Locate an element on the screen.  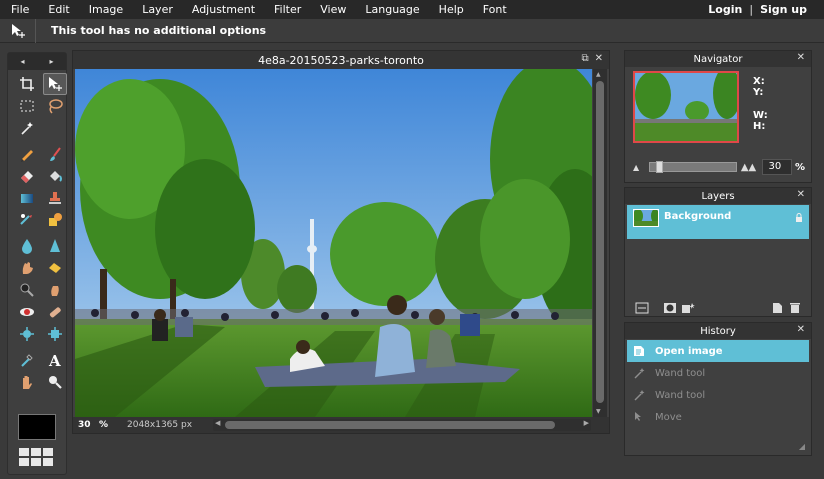
history-item-label: Open image is located at coordinates (689, 351).